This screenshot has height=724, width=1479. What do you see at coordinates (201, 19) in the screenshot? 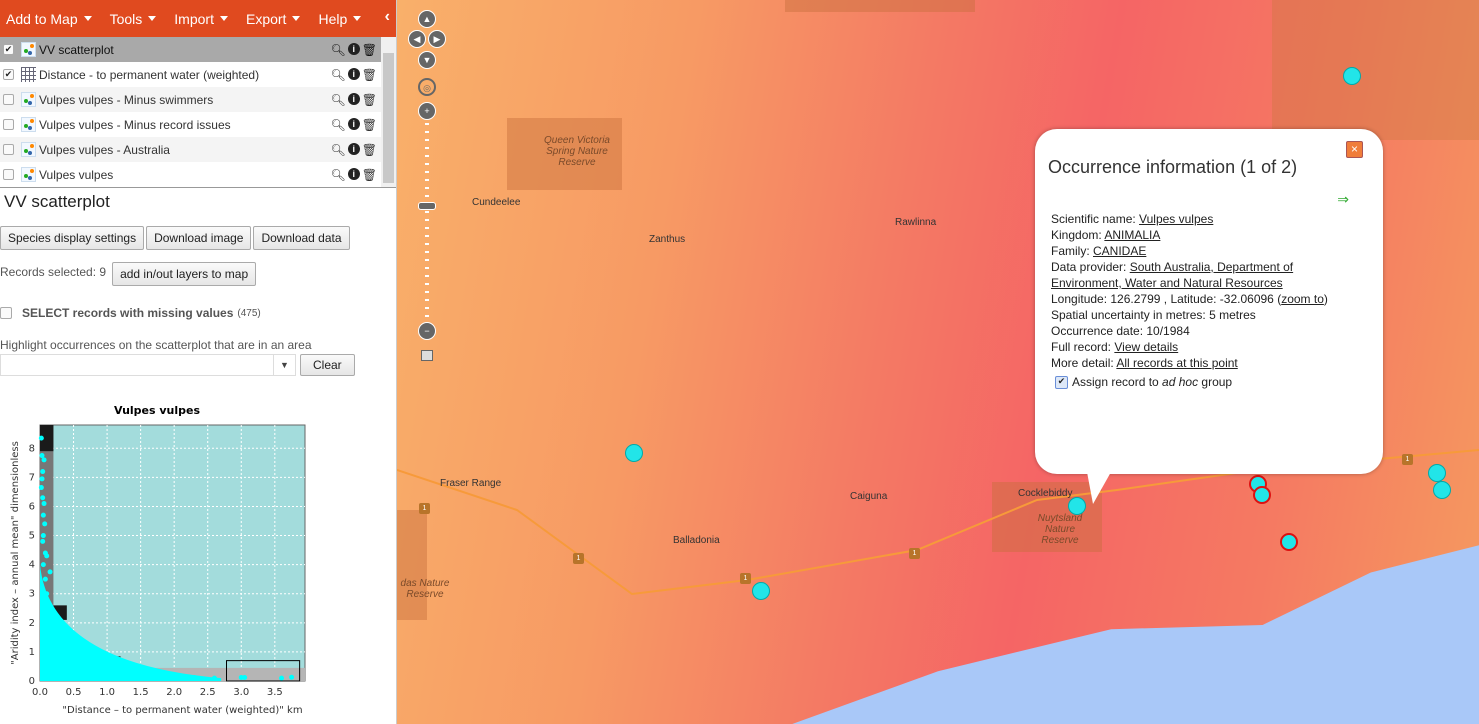
I see `menu-import: Import` at bounding box center [201, 19].